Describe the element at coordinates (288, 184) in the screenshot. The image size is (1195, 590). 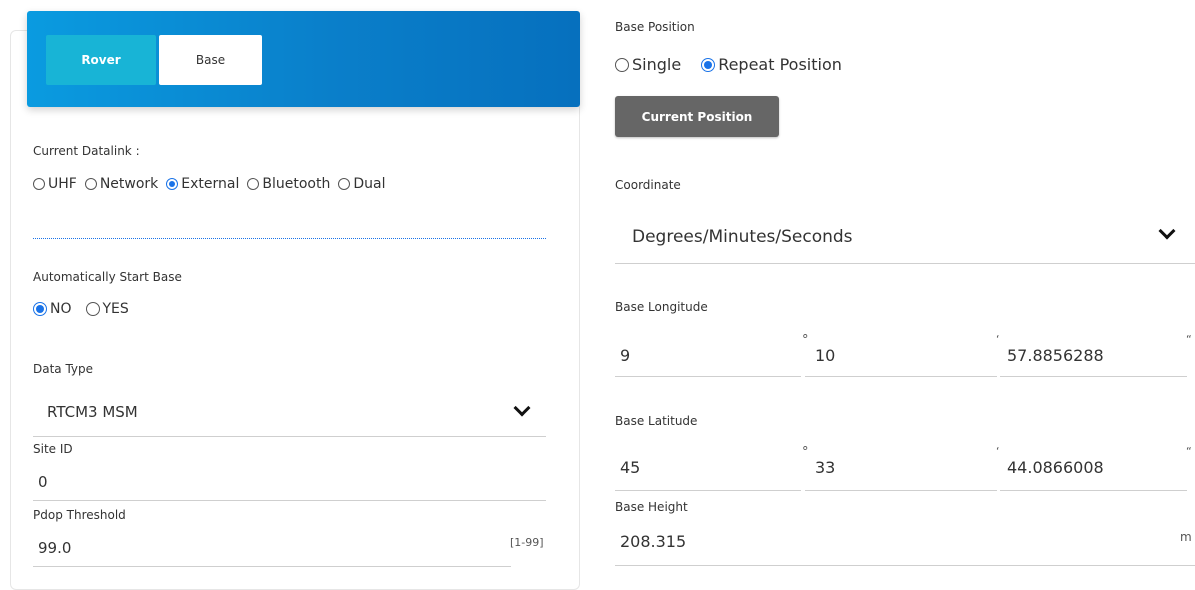
I see `datalink-option-bluetooth: Bluetooth` at that location.